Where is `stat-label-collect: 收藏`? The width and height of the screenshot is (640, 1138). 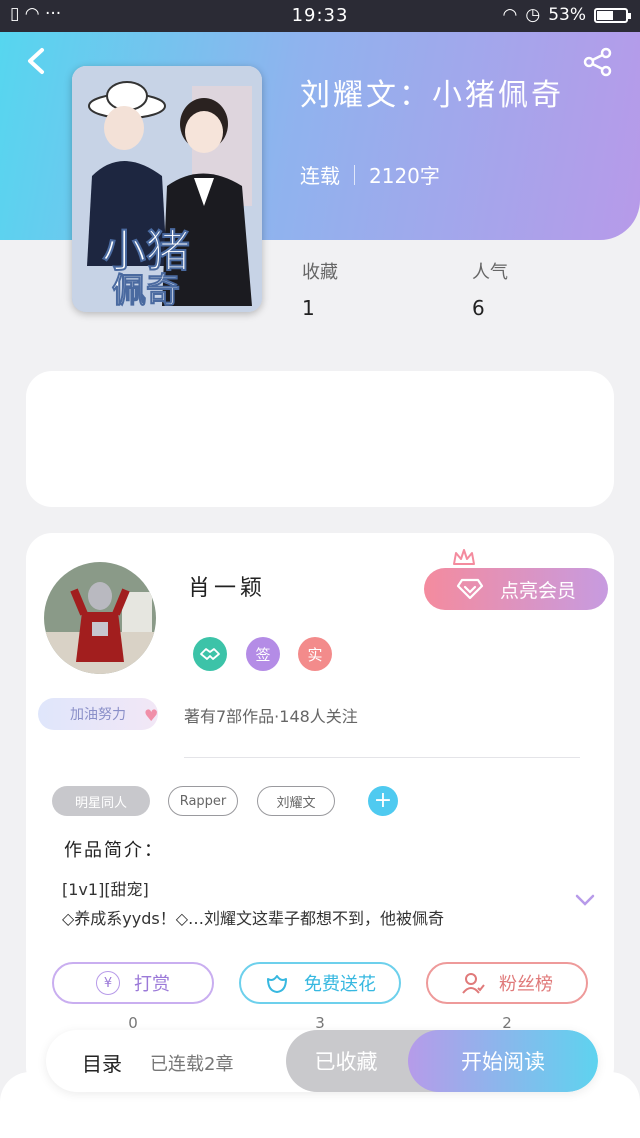 stat-label-collect: 收藏 is located at coordinates (320, 272).